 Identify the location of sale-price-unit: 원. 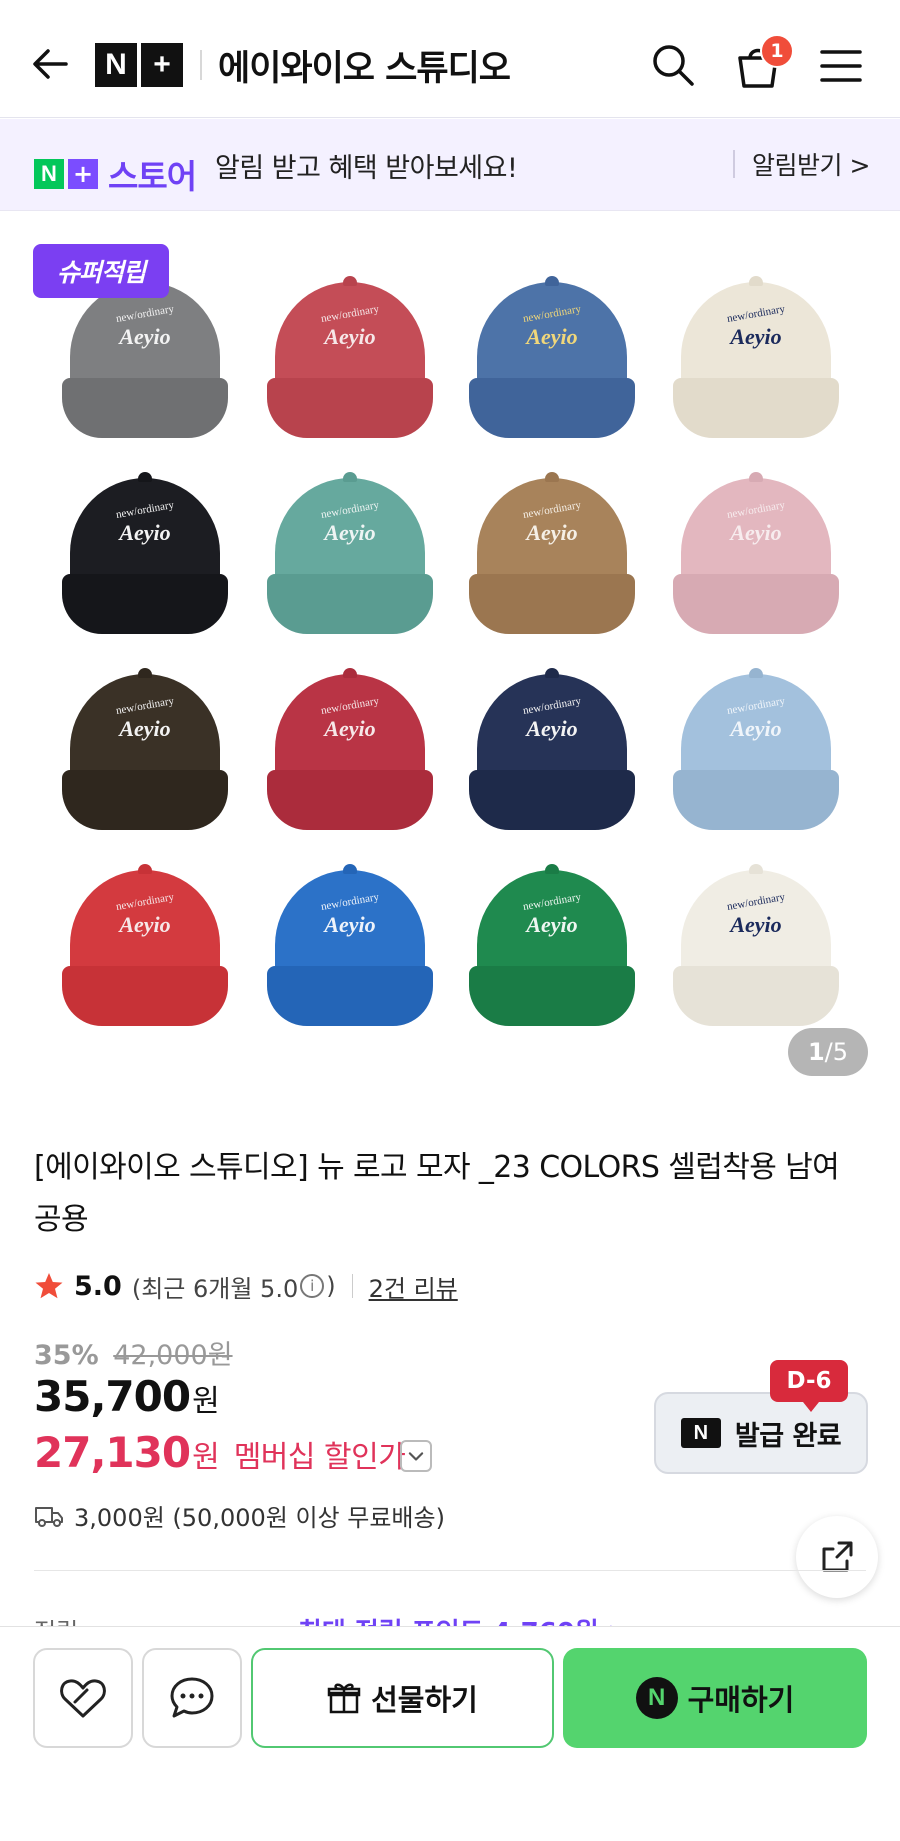
(206, 1401).